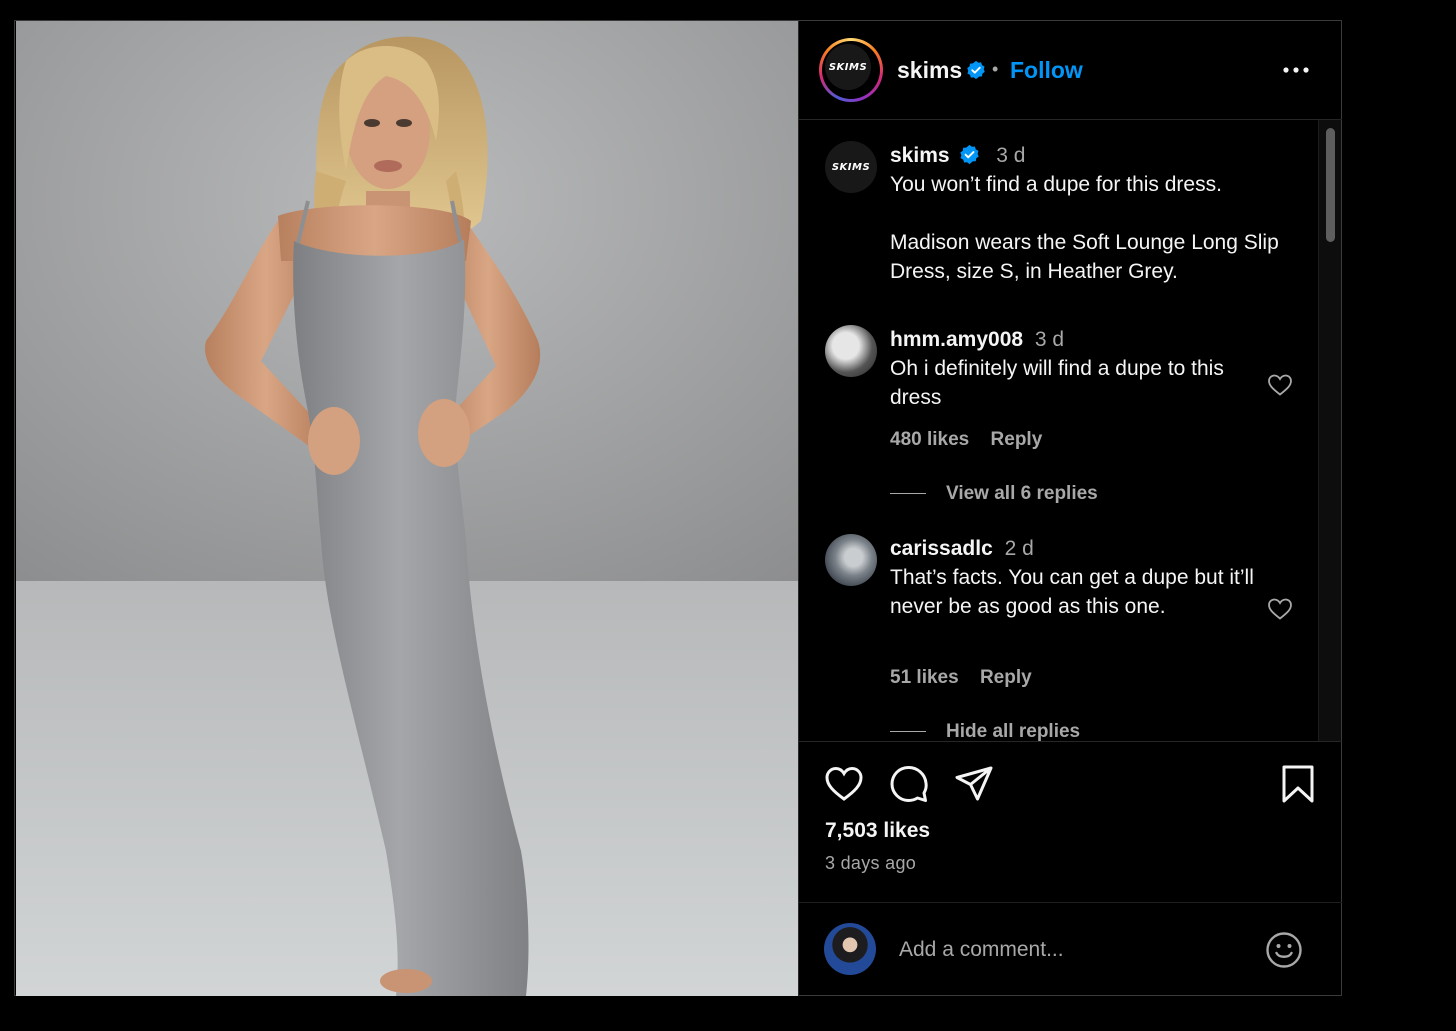 The height and width of the screenshot is (1031, 1456). What do you see at coordinates (956, 339) in the screenshot?
I see `comment-username: hmm.amy008` at bounding box center [956, 339].